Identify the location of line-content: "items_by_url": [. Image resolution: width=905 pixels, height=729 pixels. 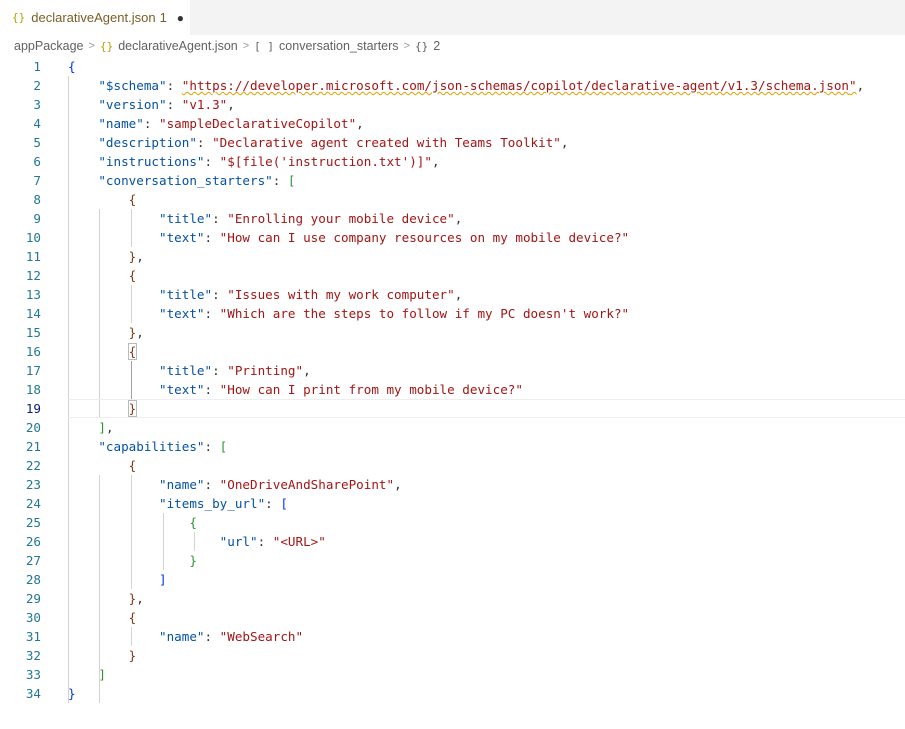
(178, 503).